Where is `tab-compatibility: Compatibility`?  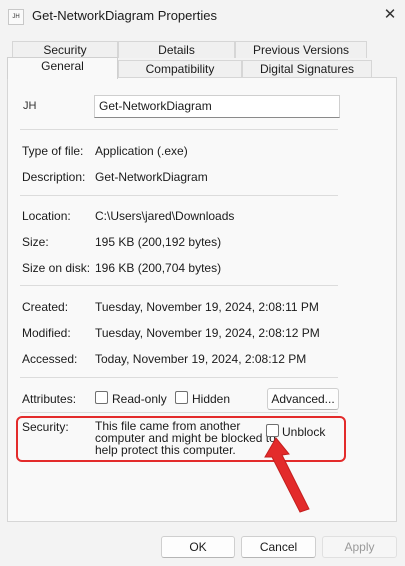 tab-compatibility: Compatibility is located at coordinates (180, 68).